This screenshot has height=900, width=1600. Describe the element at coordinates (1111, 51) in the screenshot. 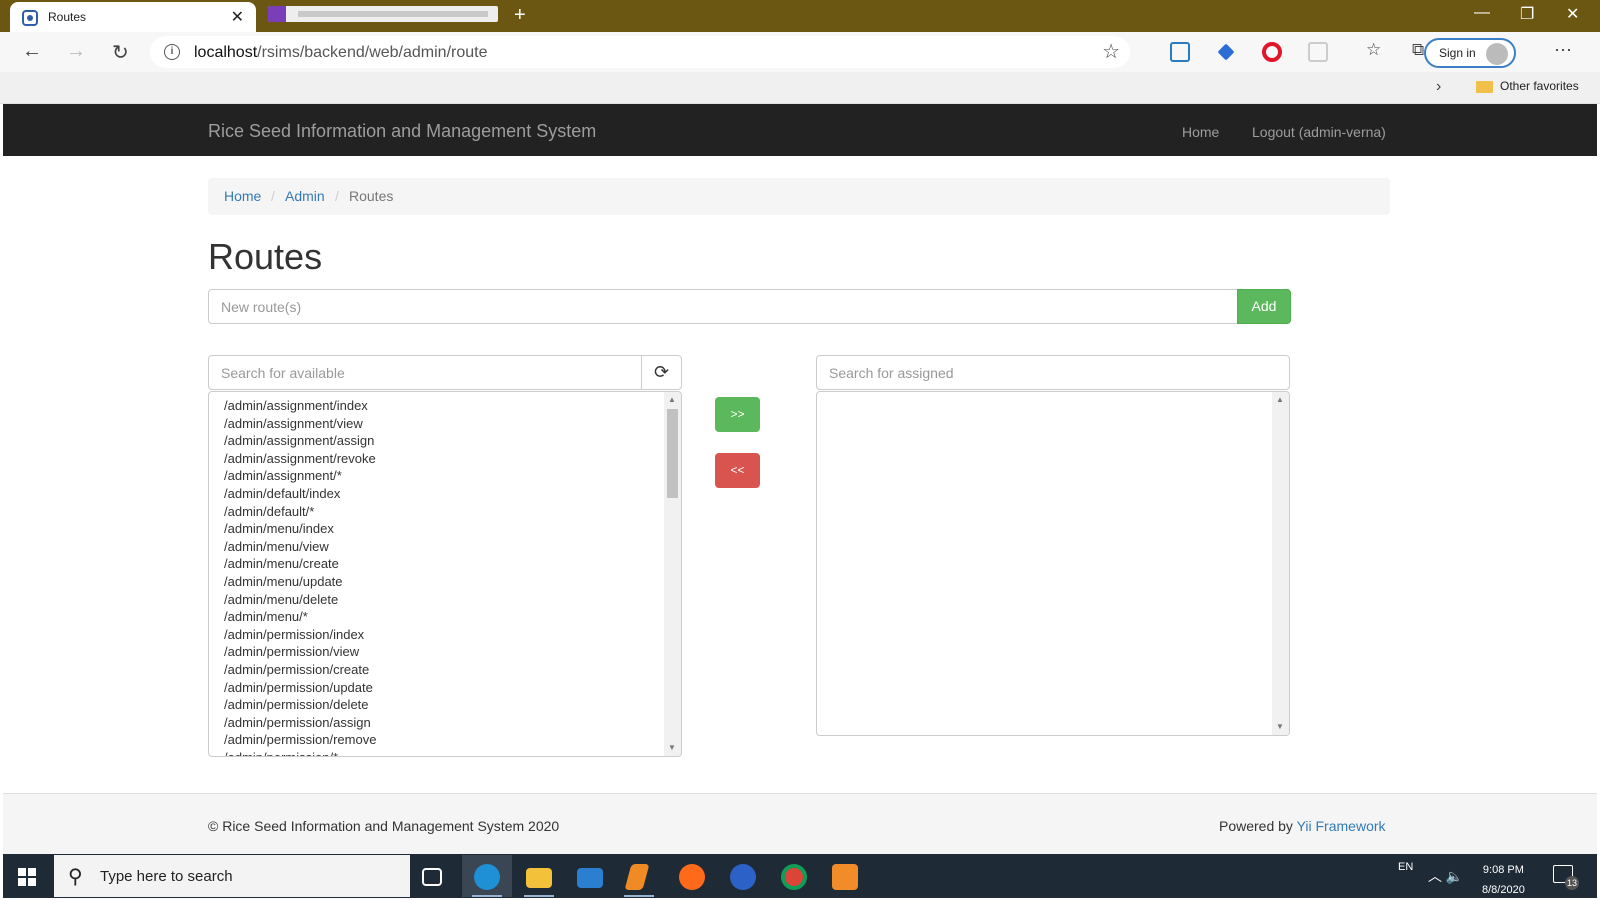

I see `favorite-star-icon: ☆` at that location.